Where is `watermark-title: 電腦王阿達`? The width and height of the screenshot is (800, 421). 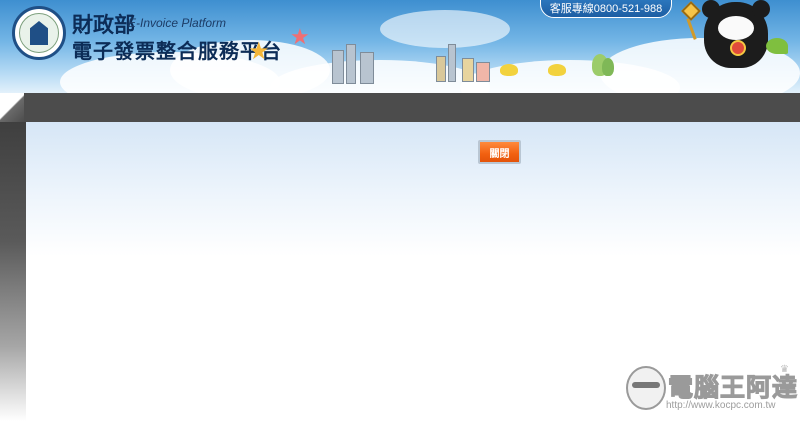 watermark-title: 電腦王阿達 is located at coordinates (733, 388).